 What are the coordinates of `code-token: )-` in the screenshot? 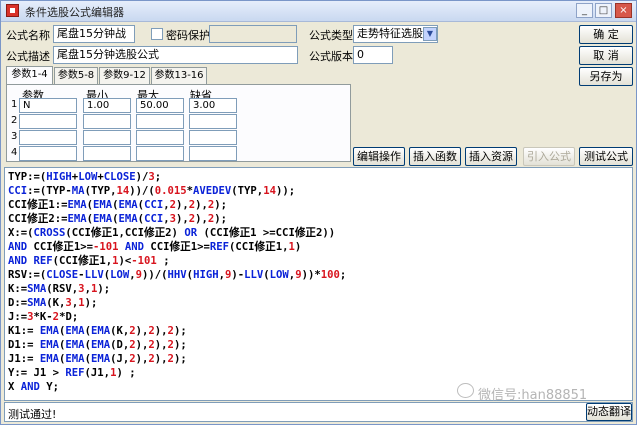 It's located at (238, 275).